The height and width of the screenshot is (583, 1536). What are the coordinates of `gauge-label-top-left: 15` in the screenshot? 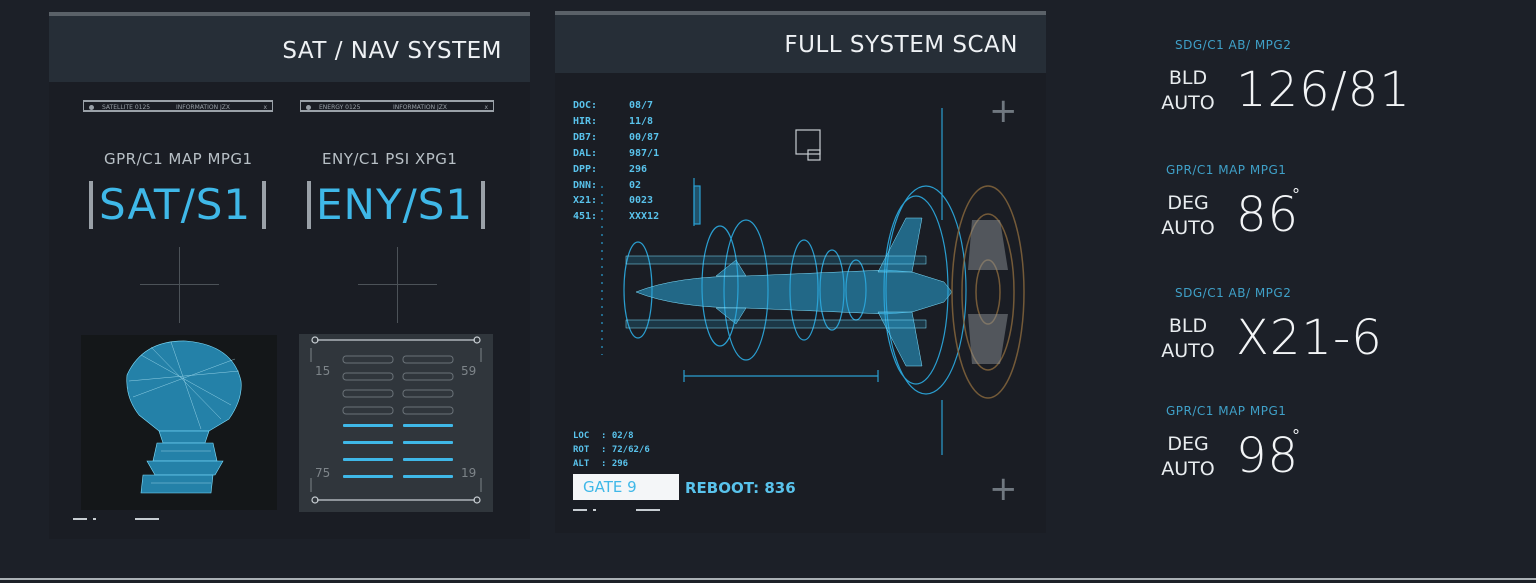 It's located at (323, 371).